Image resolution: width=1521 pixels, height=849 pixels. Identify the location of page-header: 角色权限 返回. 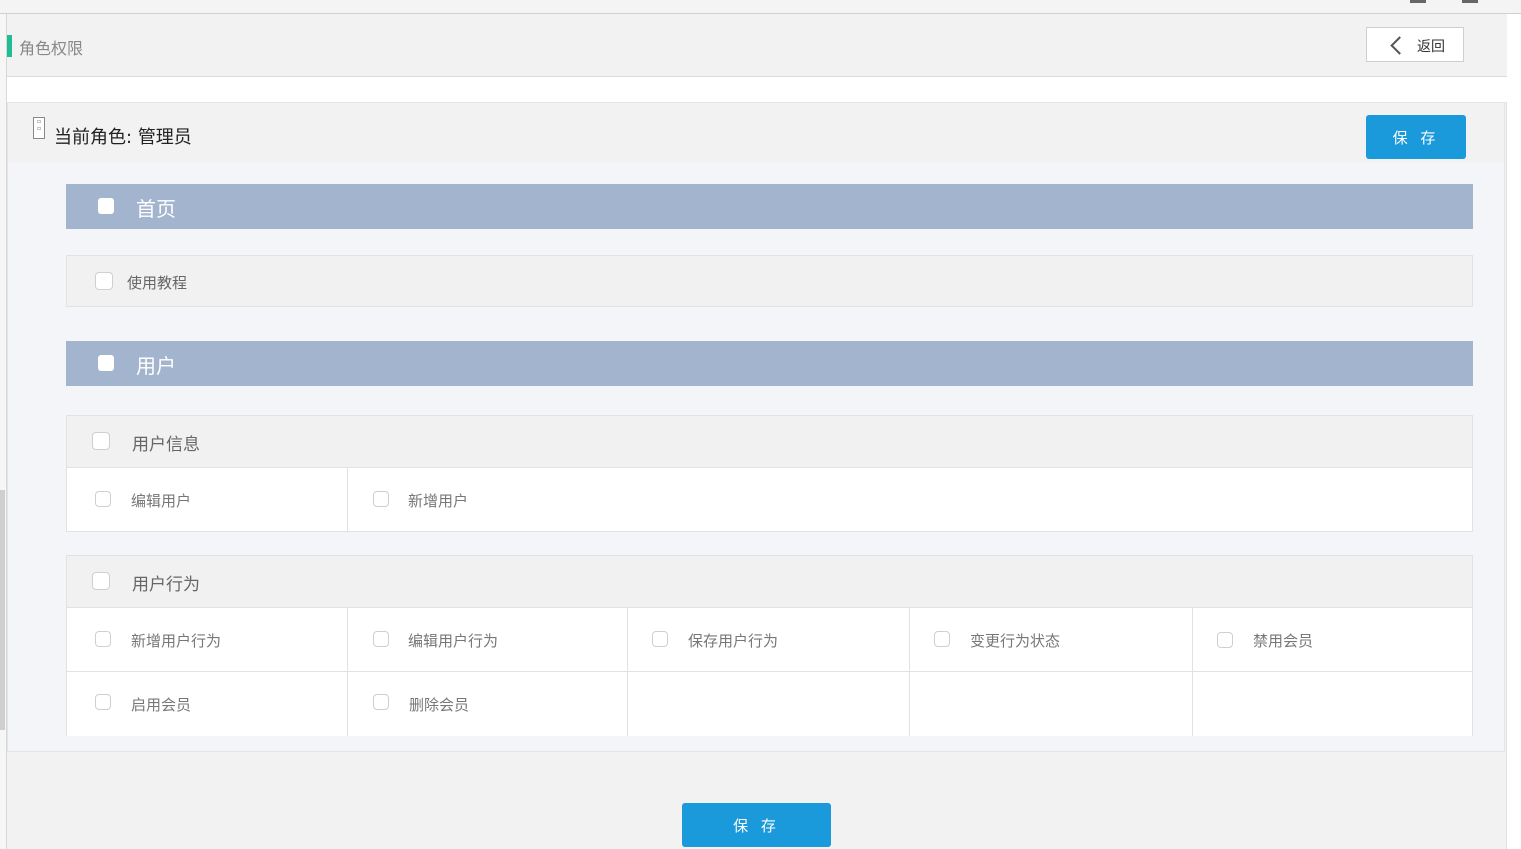
(757, 45).